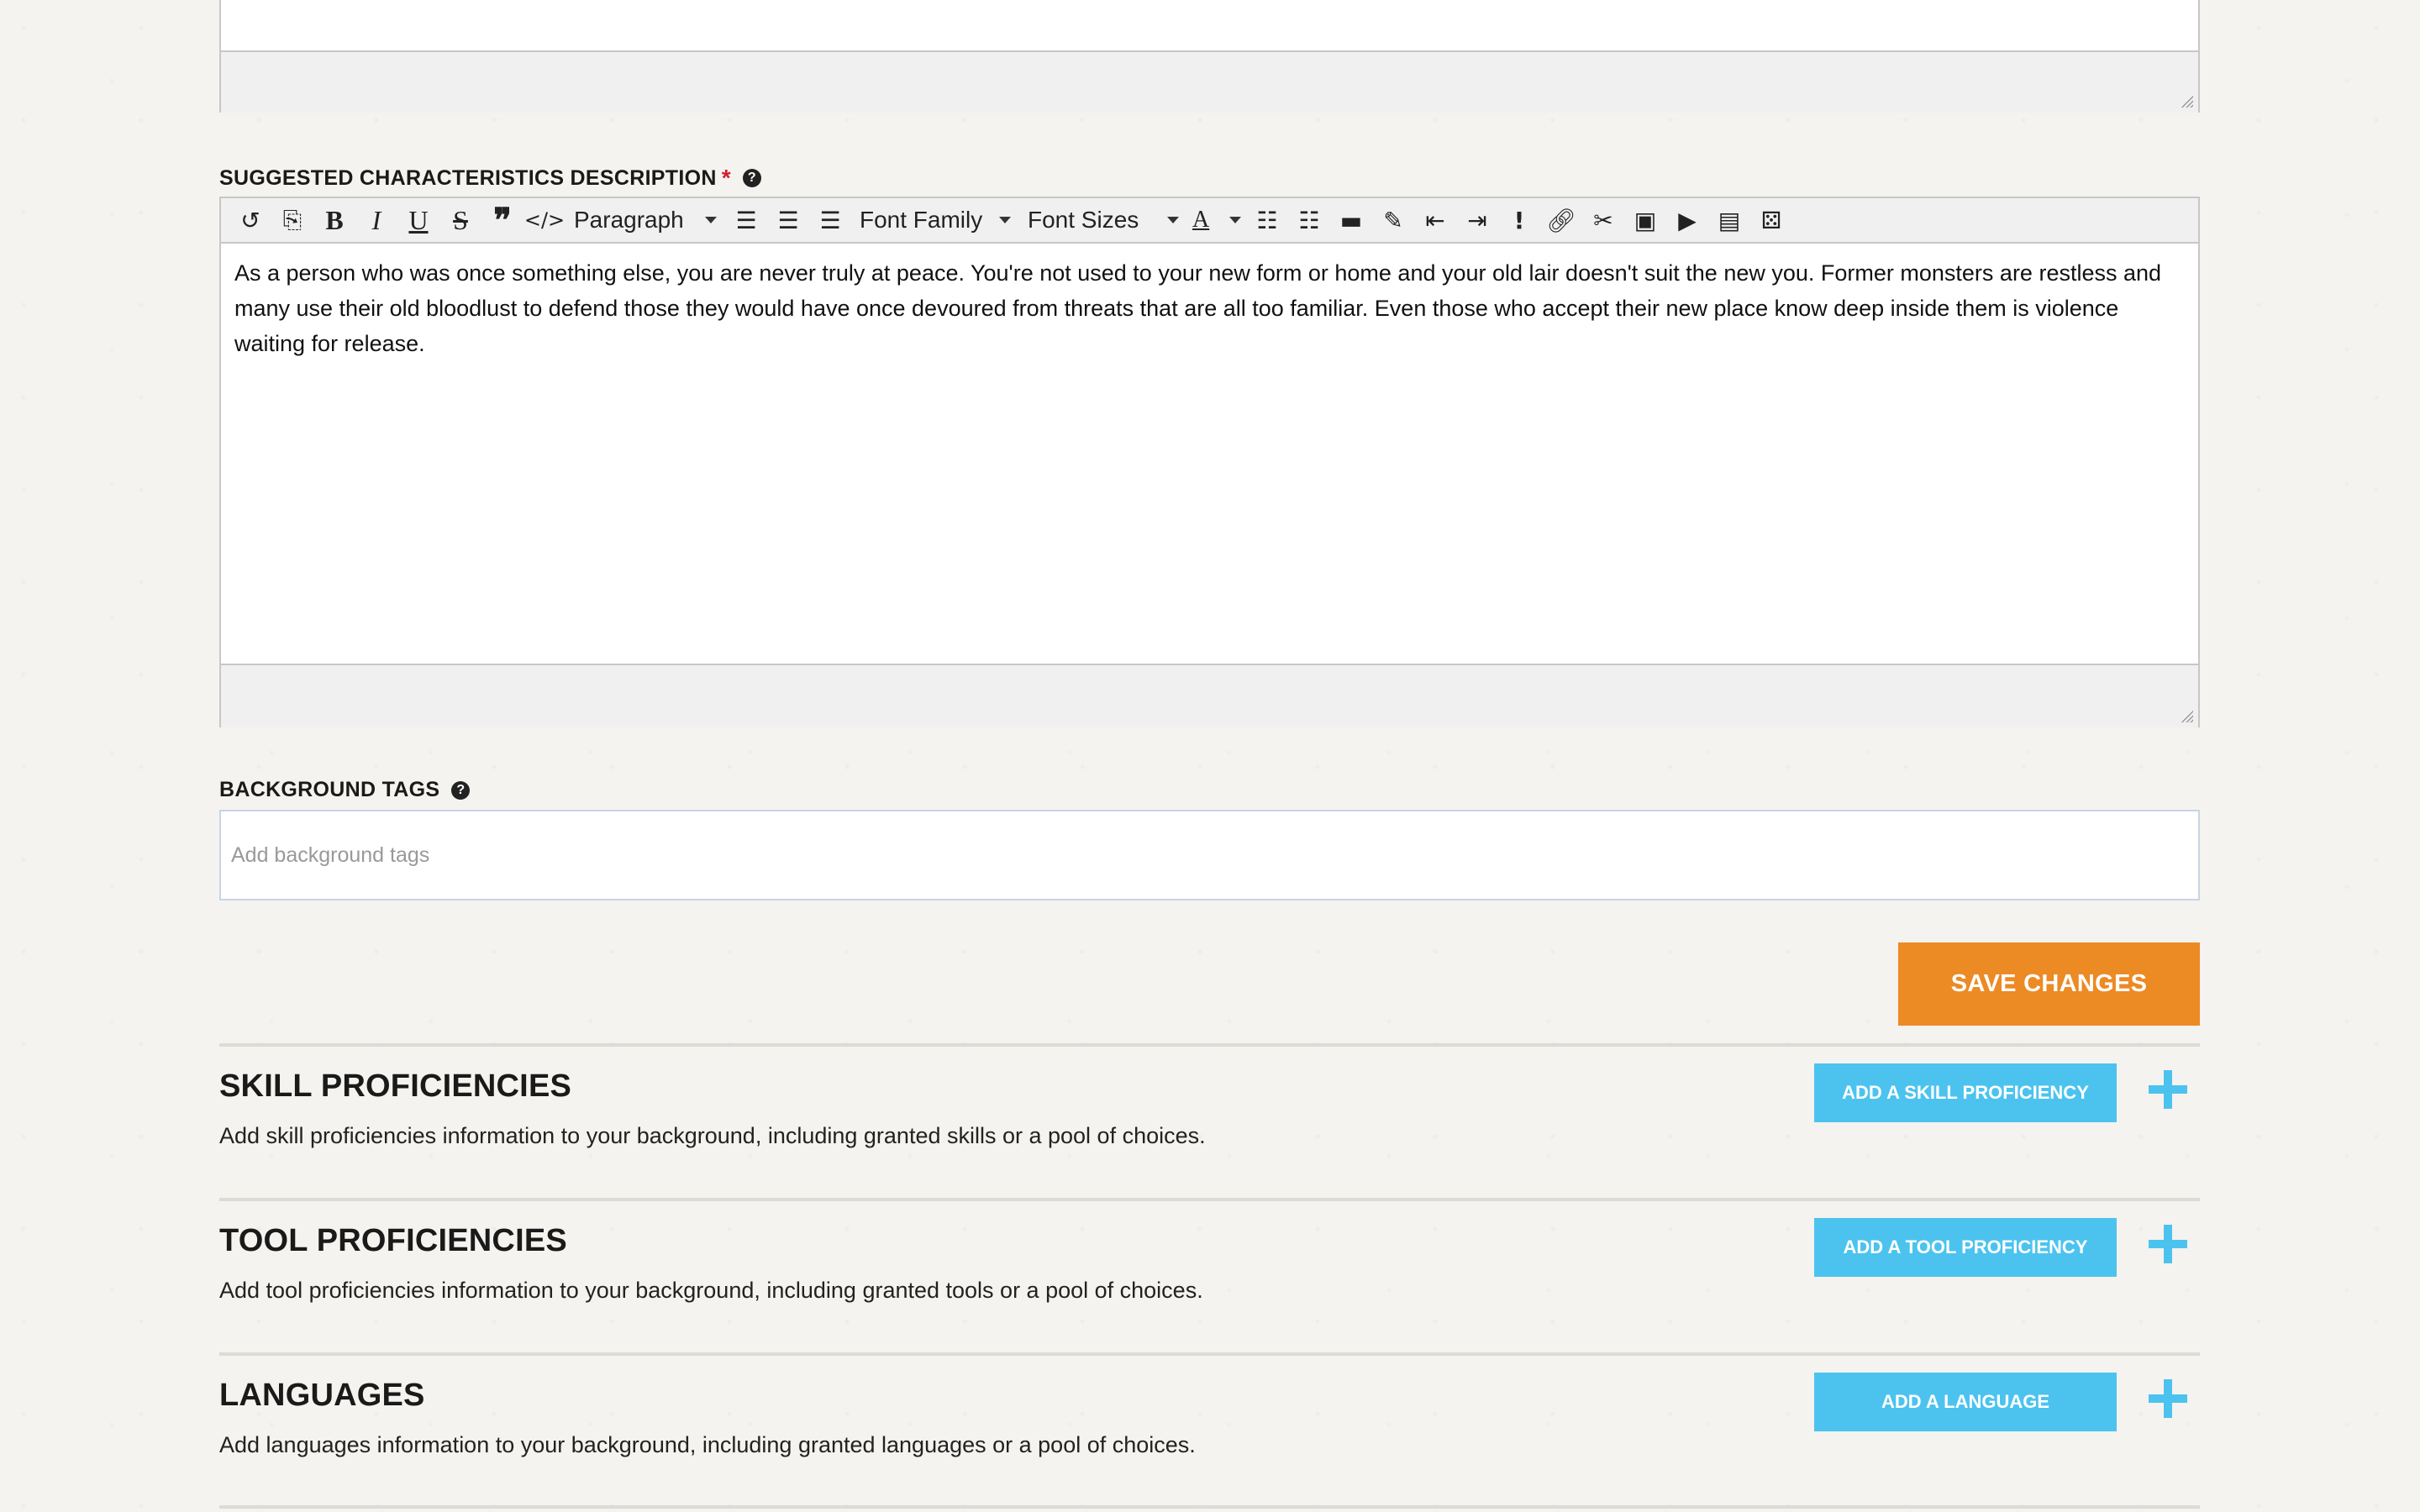 Image resolution: width=2420 pixels, height=1512 pixels. Describe the element at coordinates (393, 1240) in the screenshot. I see `section-title: Tool Proficiencies` at that location.